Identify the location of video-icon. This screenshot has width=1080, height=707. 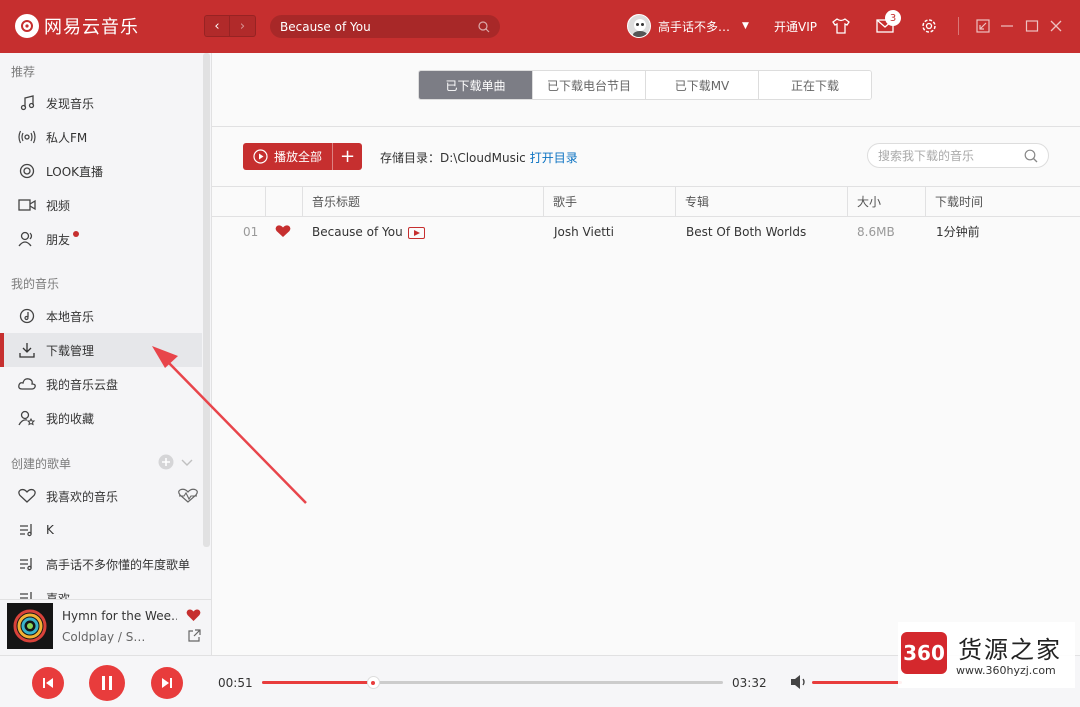
(27, 205).